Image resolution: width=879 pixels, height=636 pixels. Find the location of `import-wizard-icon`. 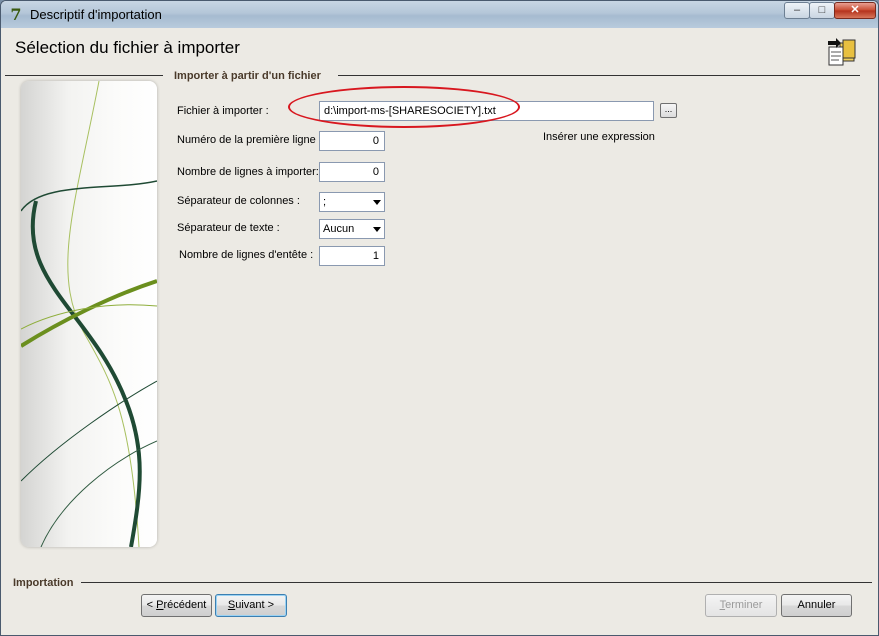

import-wizard-icon is located at coordinates (842, 52).